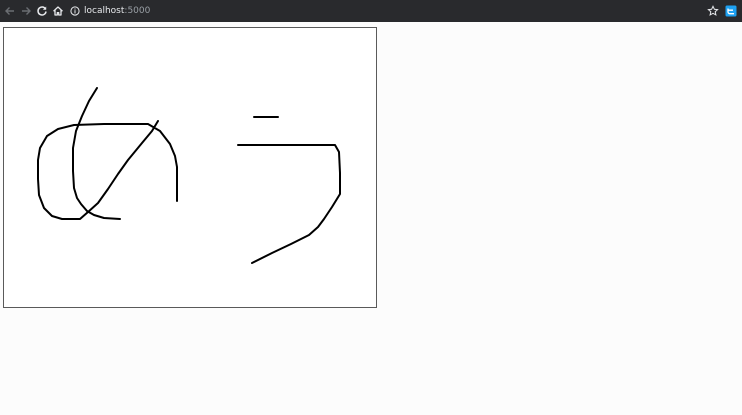  I want to click on reload-button, so click(42, 11).